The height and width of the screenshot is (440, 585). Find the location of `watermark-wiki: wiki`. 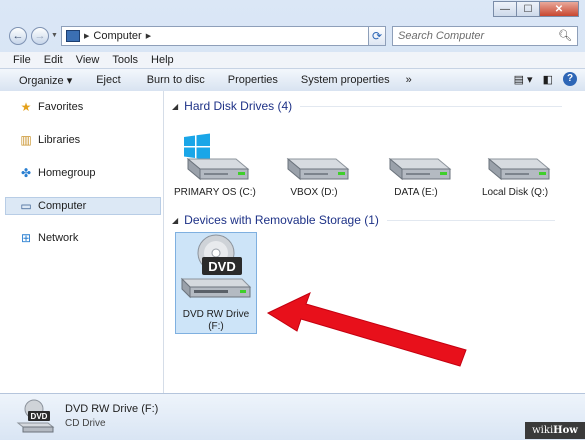

watermark-wiki: wiki is located at coordinates (543, 430).